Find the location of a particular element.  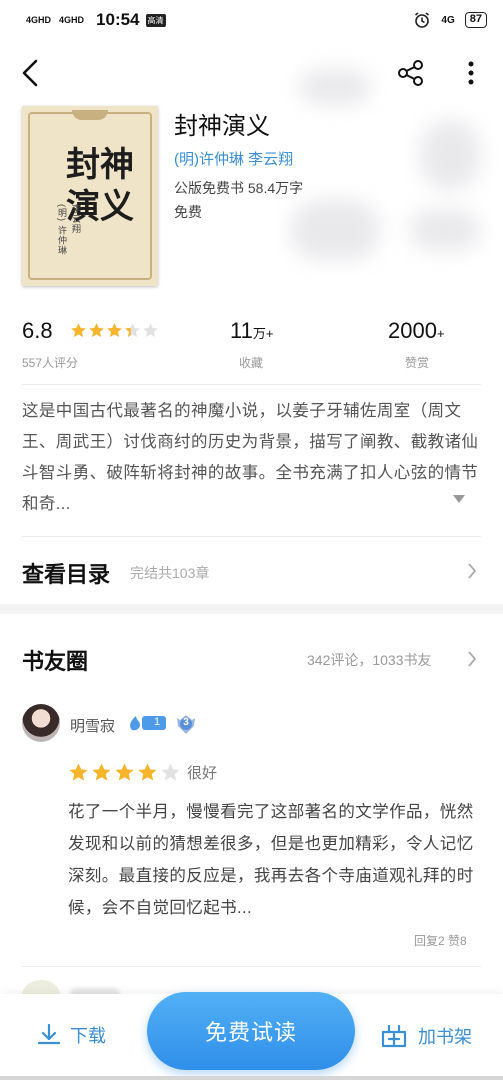

toc-subtitle: 完结共103章 is located at coordinates (170, 573).